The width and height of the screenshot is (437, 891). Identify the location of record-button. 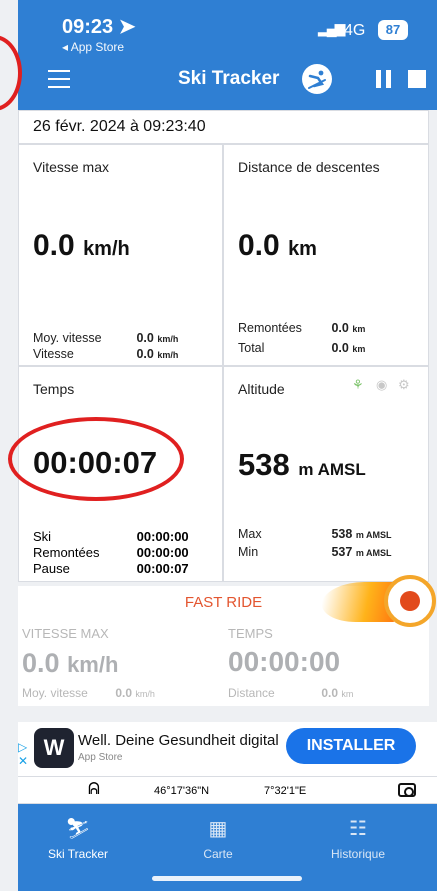
(410, 601).